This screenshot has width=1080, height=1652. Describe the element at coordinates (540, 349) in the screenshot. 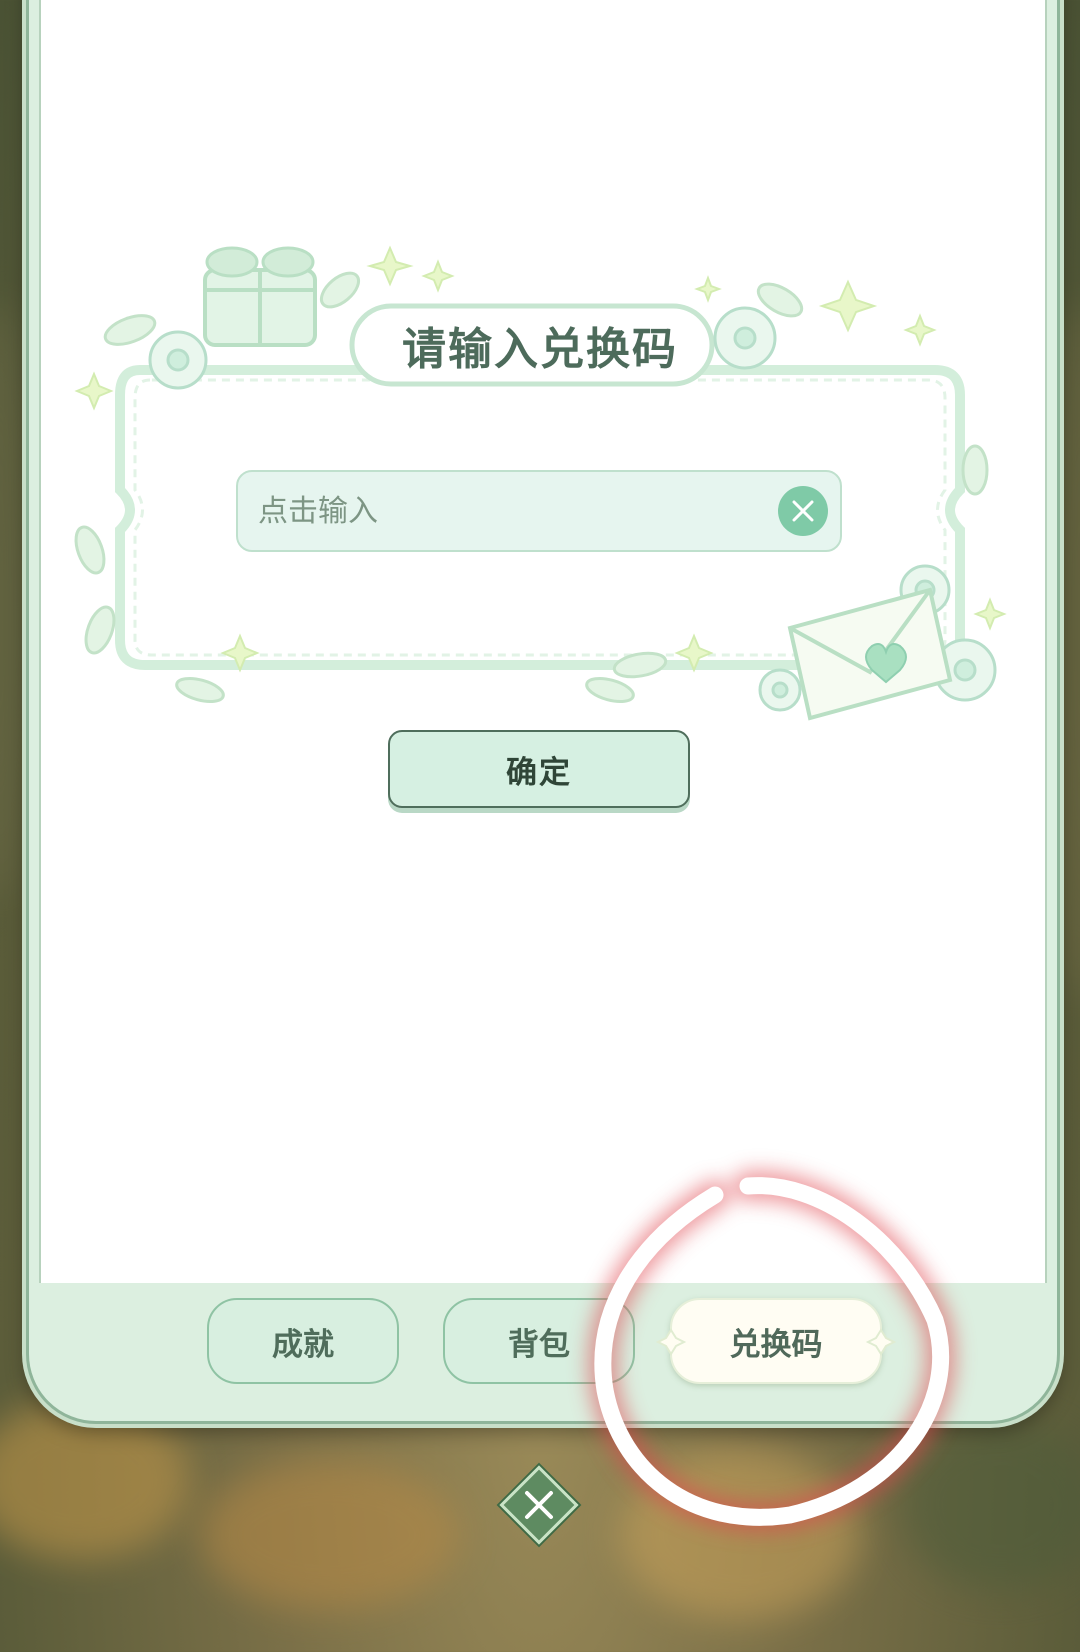

I see `dialog-title: 请输入兑换码` at that location.